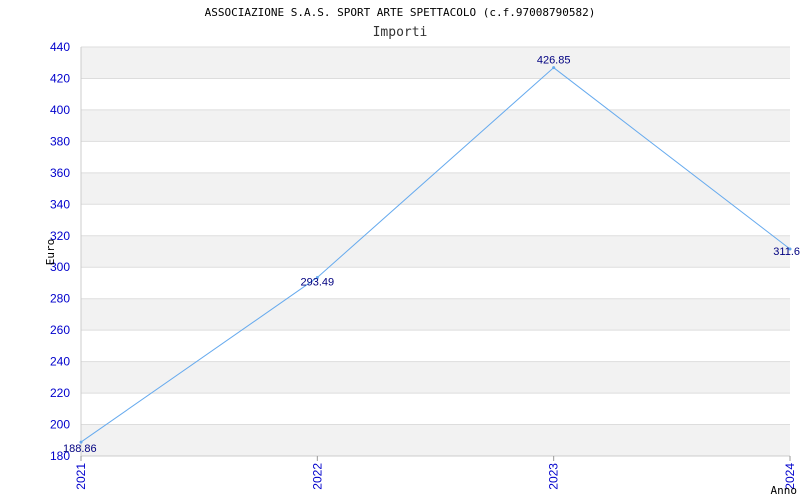  I want to click on x-tick-label: 2022, so click(317, 476).